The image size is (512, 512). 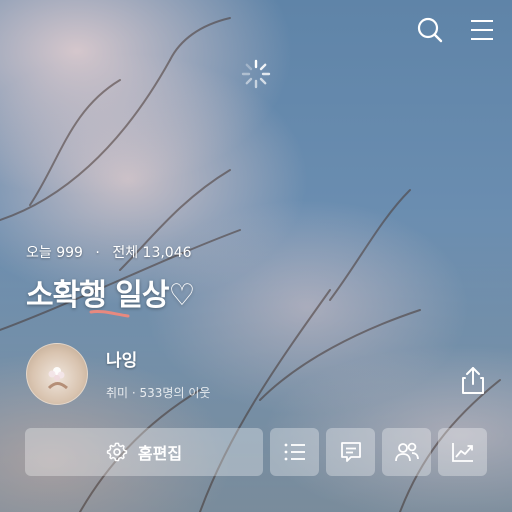 I want to click on hamburger-menu-icon, so click(x=482, y=30).